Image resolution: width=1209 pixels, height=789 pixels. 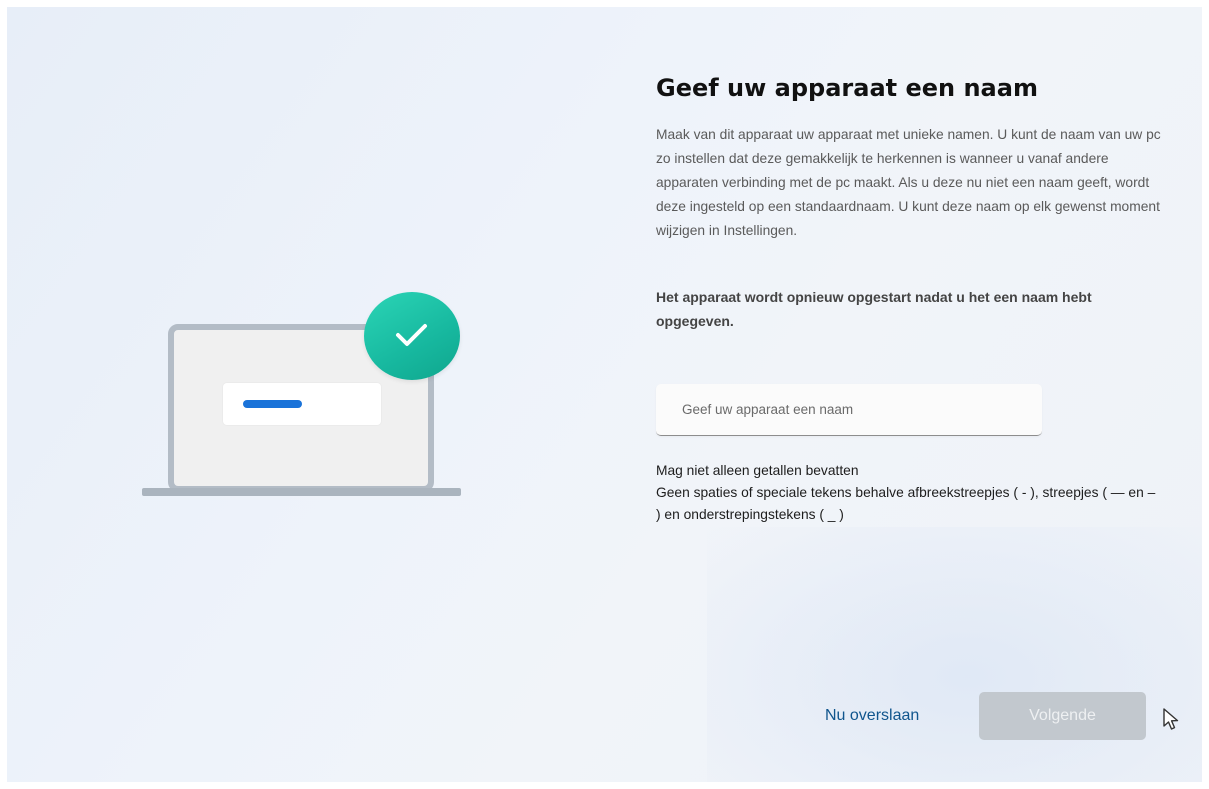 I want to click on checkmark-icon, so click(x=411, y=335).